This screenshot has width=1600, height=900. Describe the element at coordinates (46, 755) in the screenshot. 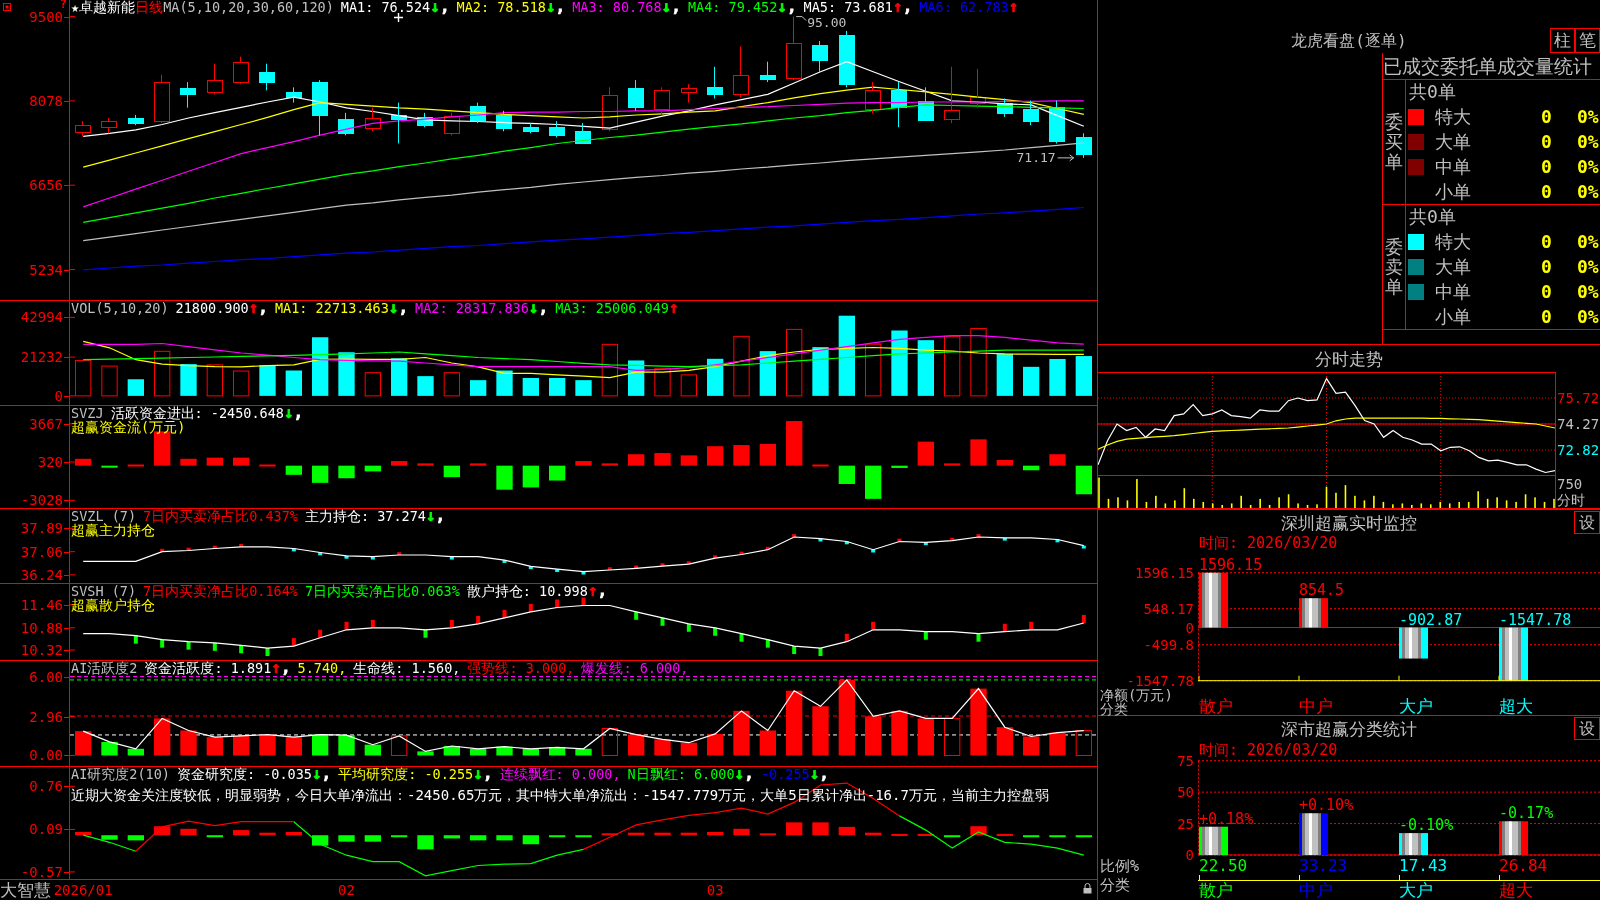

I see `y-axis-label: 0.00` at that location.